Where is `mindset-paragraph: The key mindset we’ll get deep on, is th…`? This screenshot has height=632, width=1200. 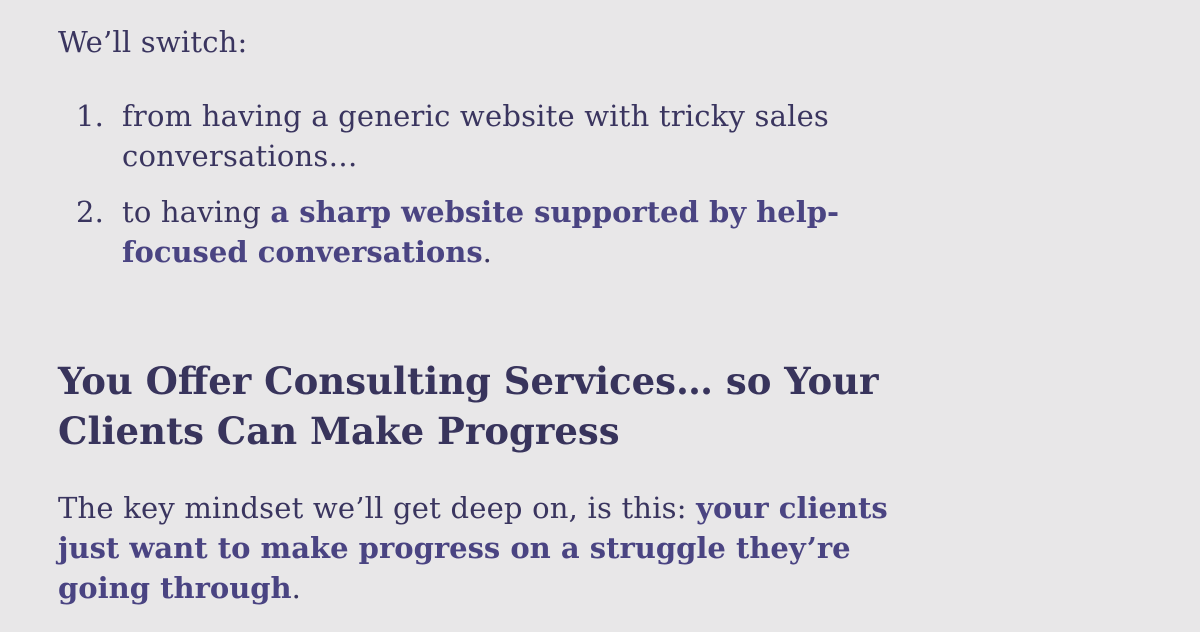
mindset-paragraph: The key mindset we’ll get deep on, is th… is located at coordinates (478, 548).